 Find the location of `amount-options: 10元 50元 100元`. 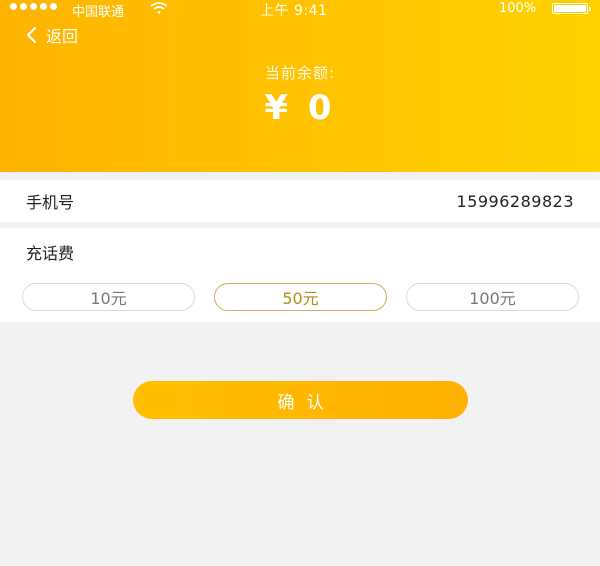

amount-options: 10元 50元 100元 is located at coordinates (301, 297).